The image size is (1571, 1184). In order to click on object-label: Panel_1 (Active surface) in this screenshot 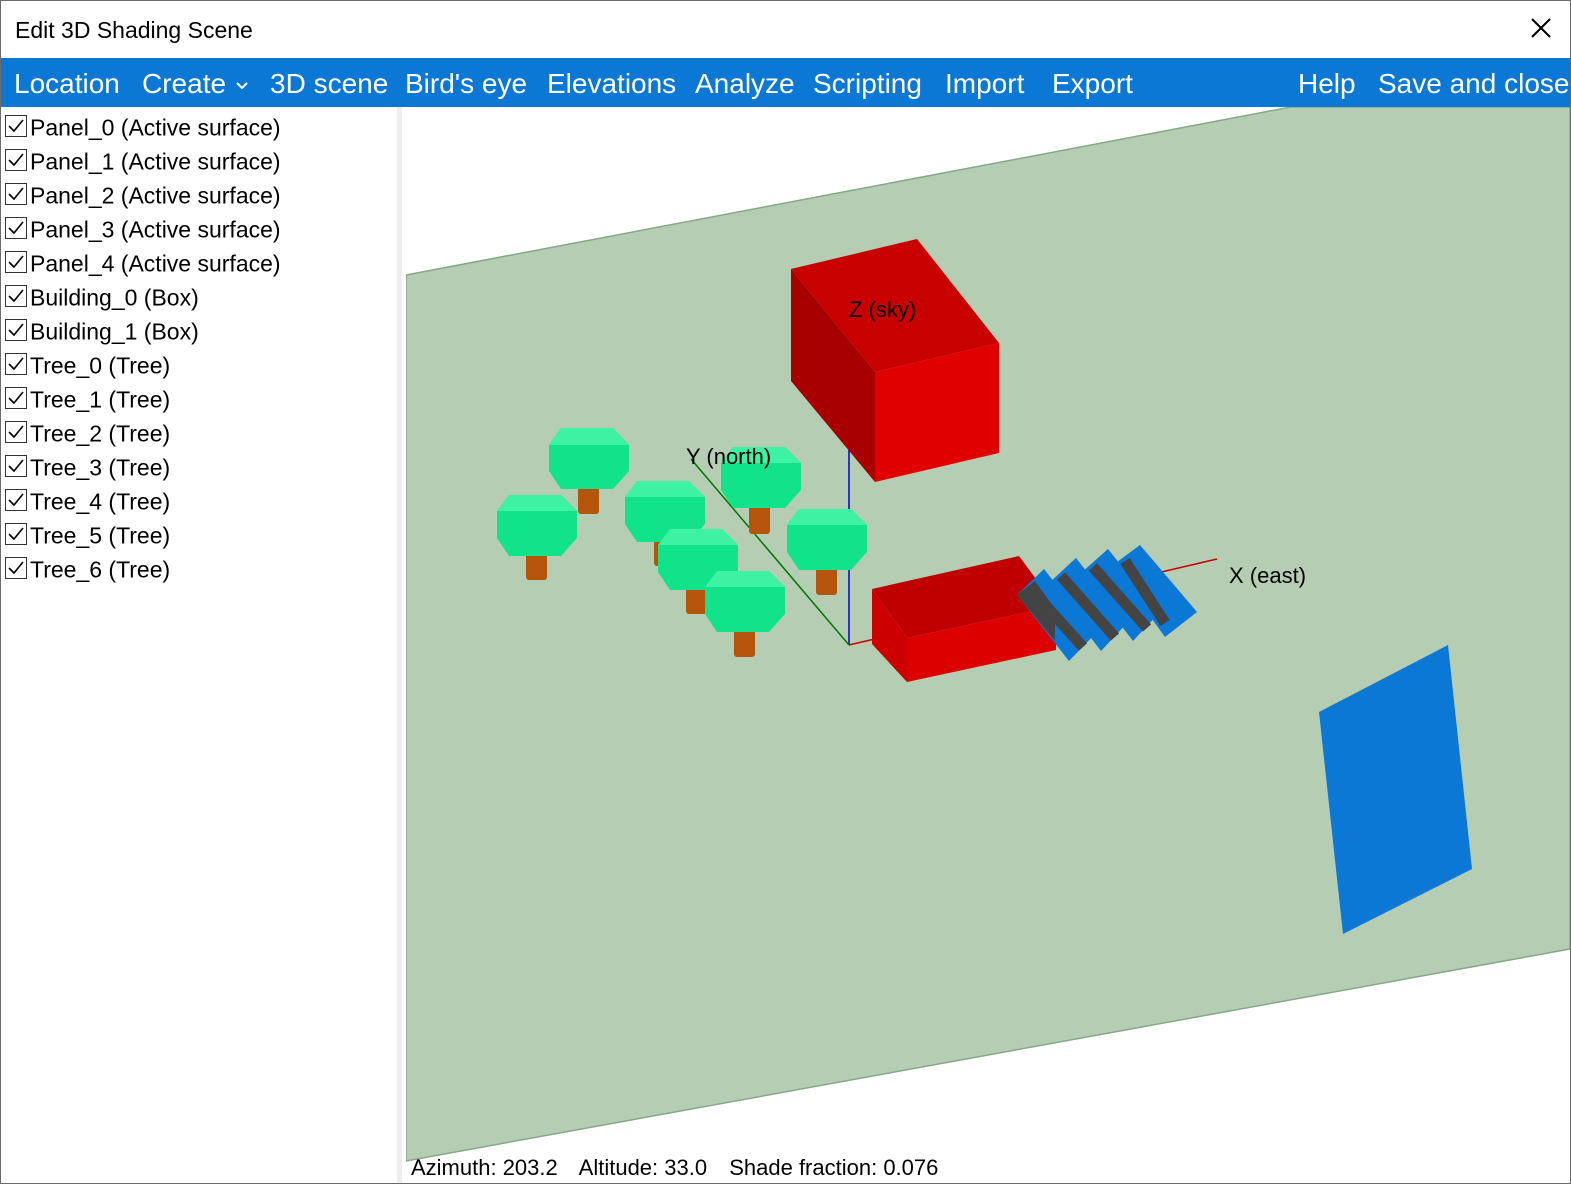, I will do `click(155, 161)`.